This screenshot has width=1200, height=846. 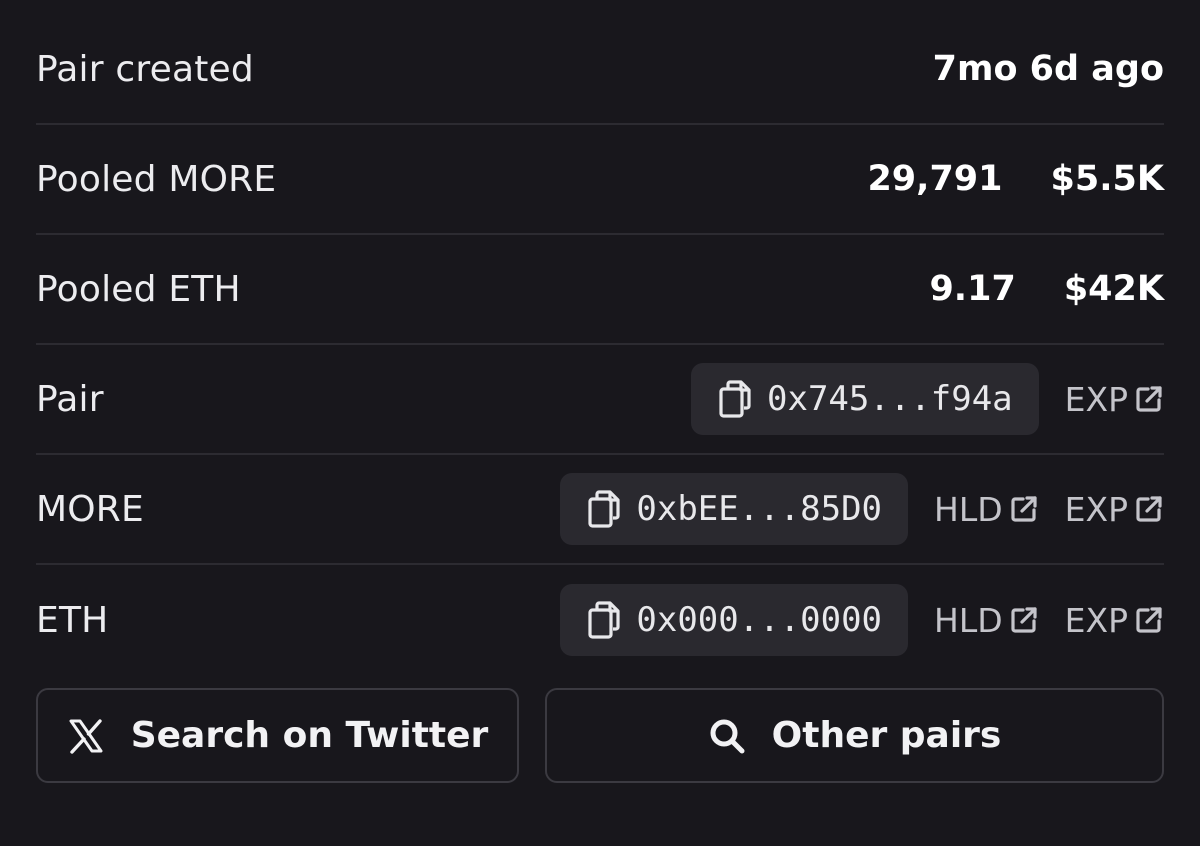 I want to click on more-address: 0xbEE...85D0, so click(x=759, y=509).